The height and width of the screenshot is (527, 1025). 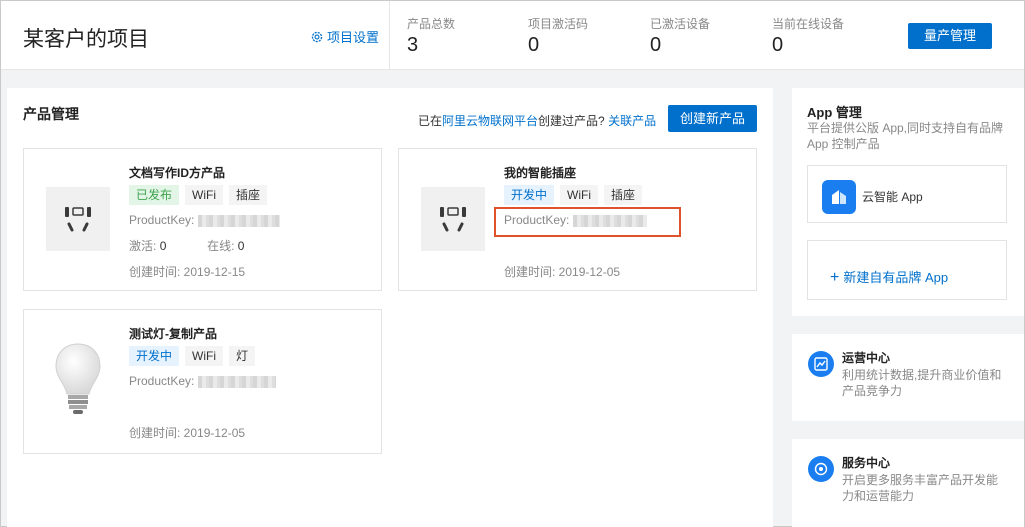 I want to click on stat-product-count: 产品总数 3, so click(x=431, y=36).